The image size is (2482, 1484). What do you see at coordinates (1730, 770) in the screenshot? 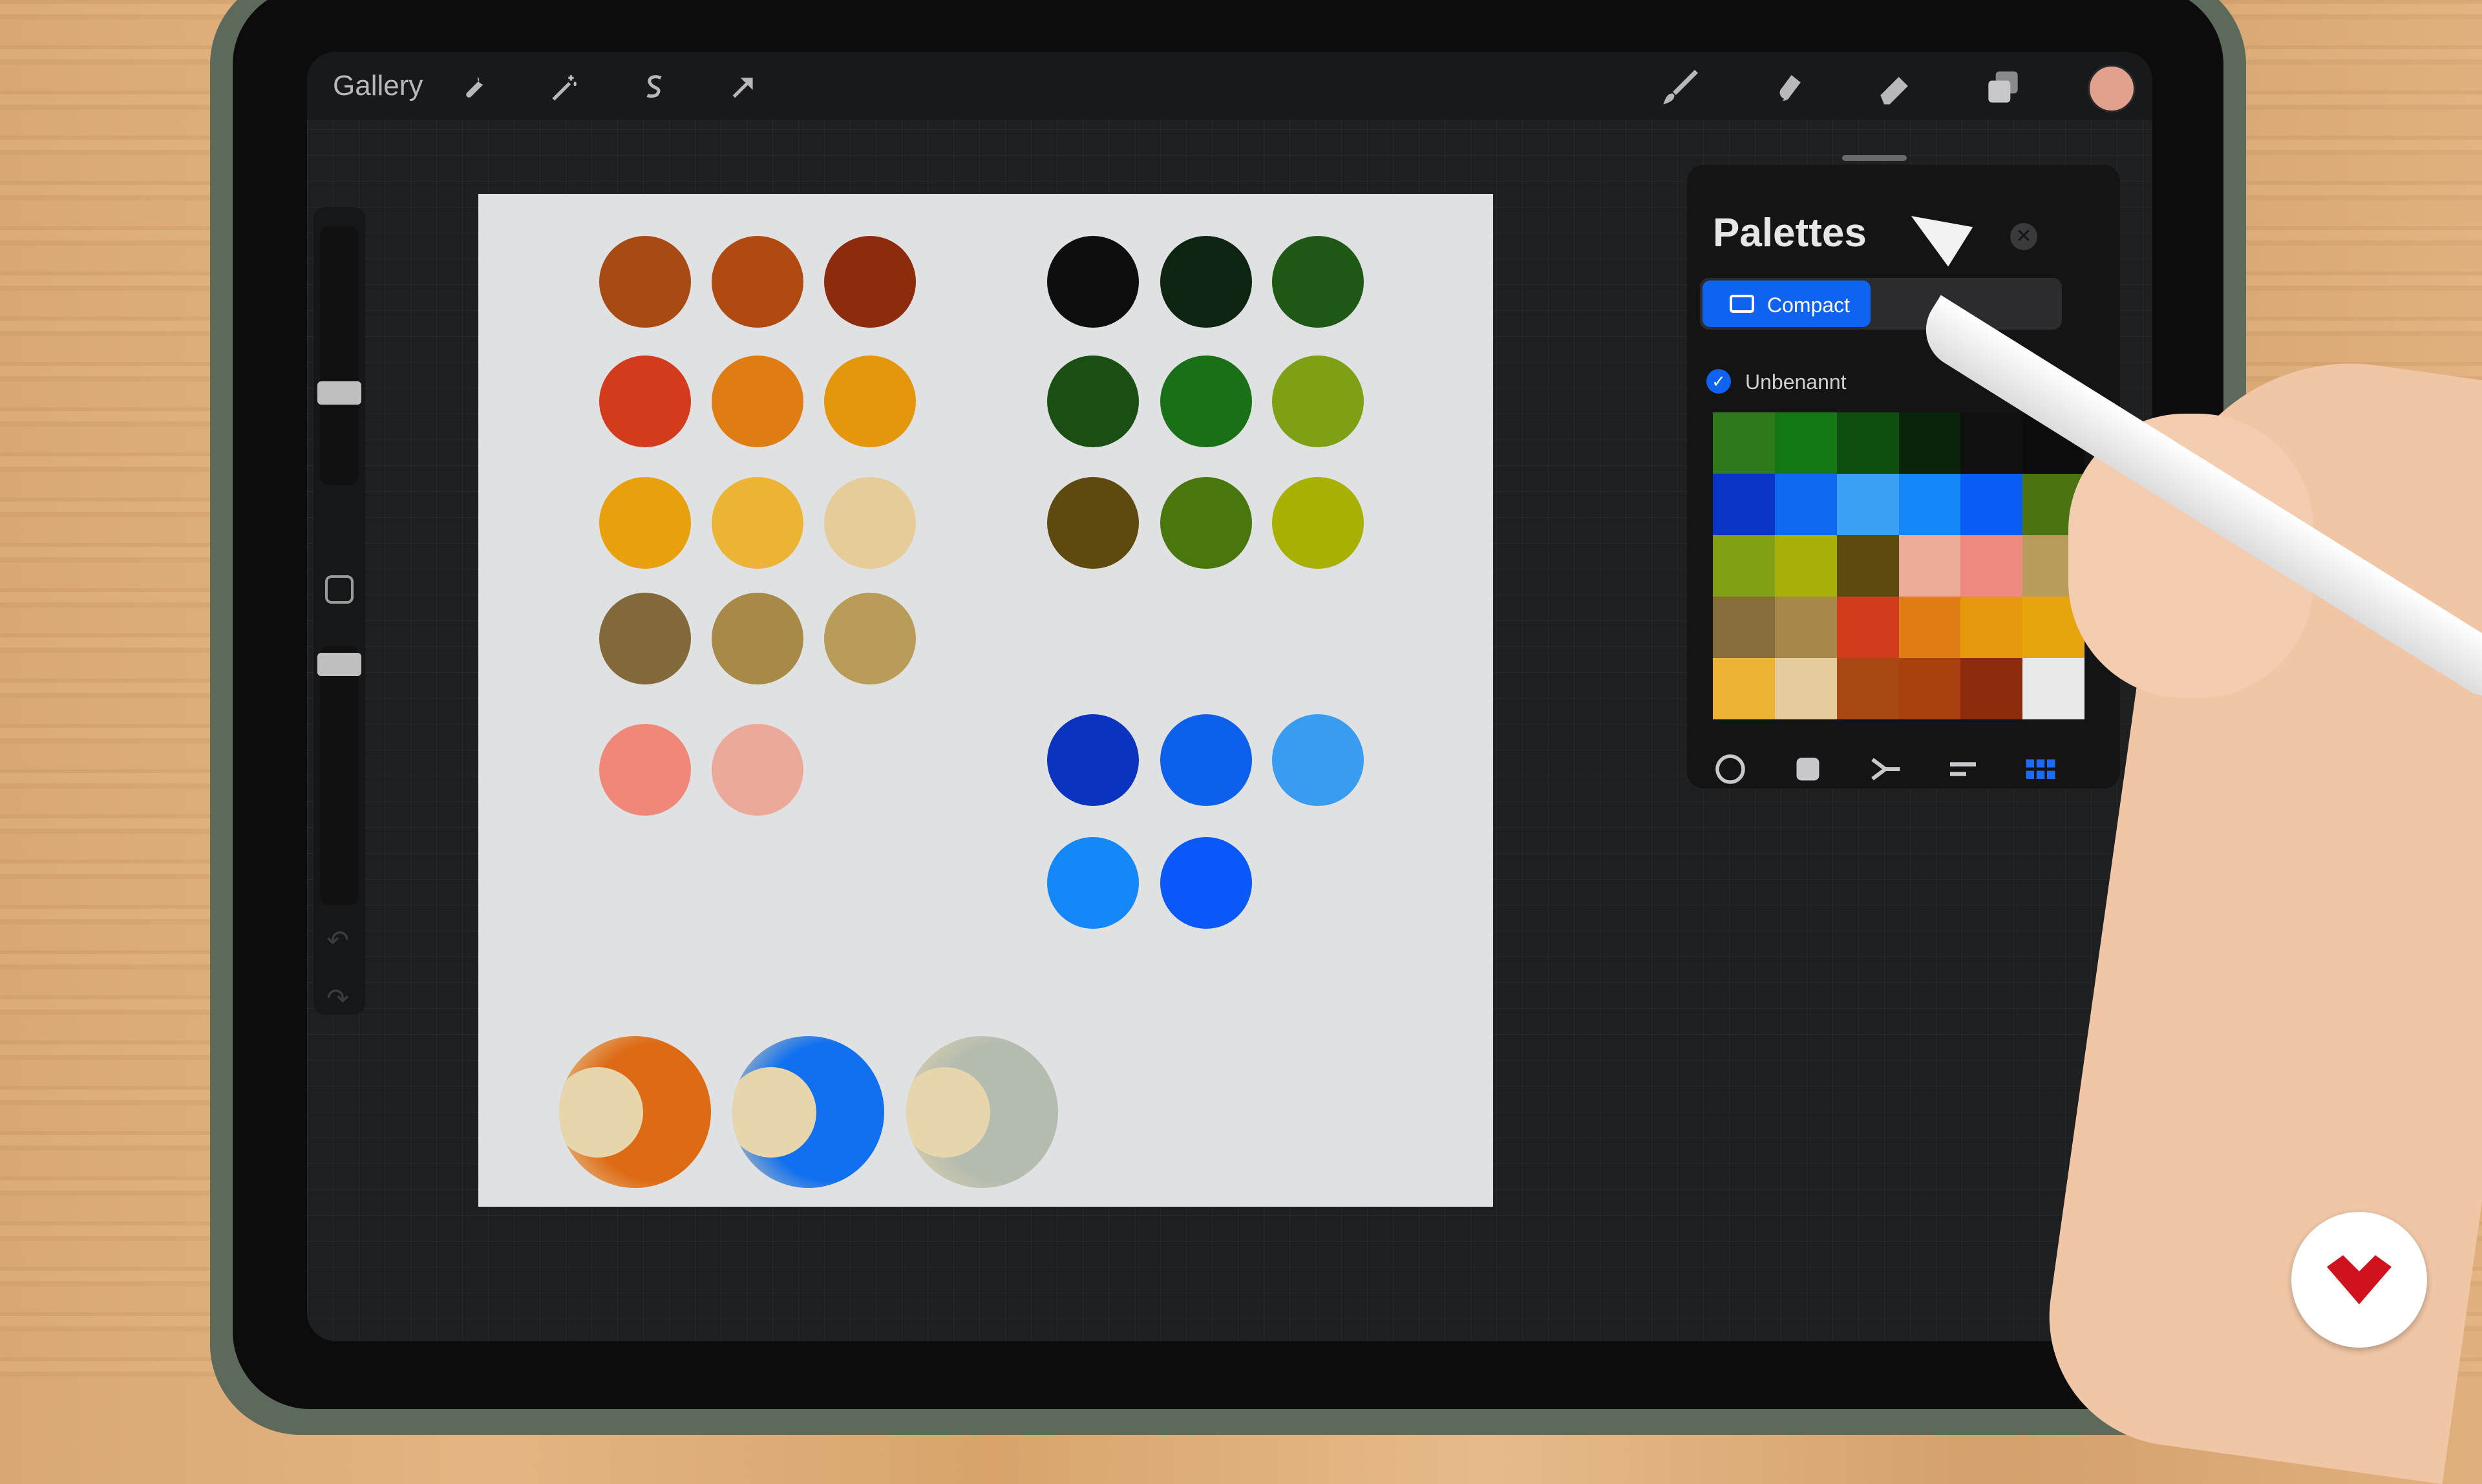
I see `disc-icon` at bounding box center [1730, 770].